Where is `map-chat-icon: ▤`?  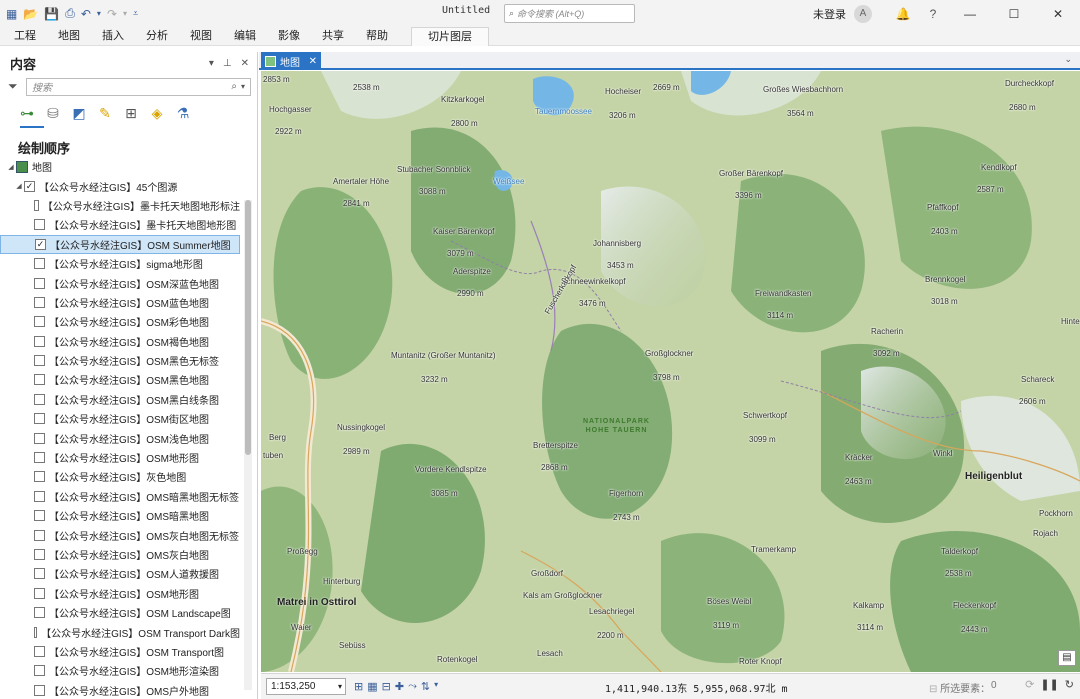
map-chat-icon: ▤ is located at coordinates (1067, 658).